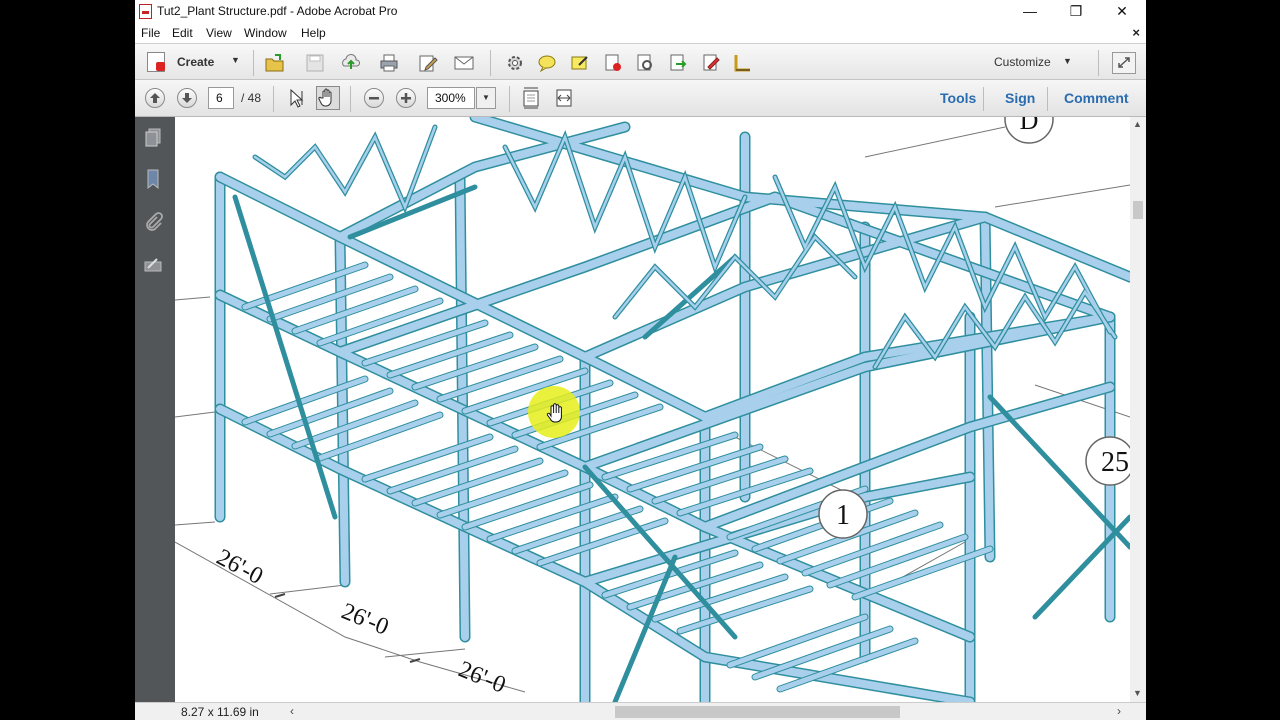  What do you see at coordinates (580, 63) in the screenshot?
I see `highlight-icon` at bounding box center [580, 63].